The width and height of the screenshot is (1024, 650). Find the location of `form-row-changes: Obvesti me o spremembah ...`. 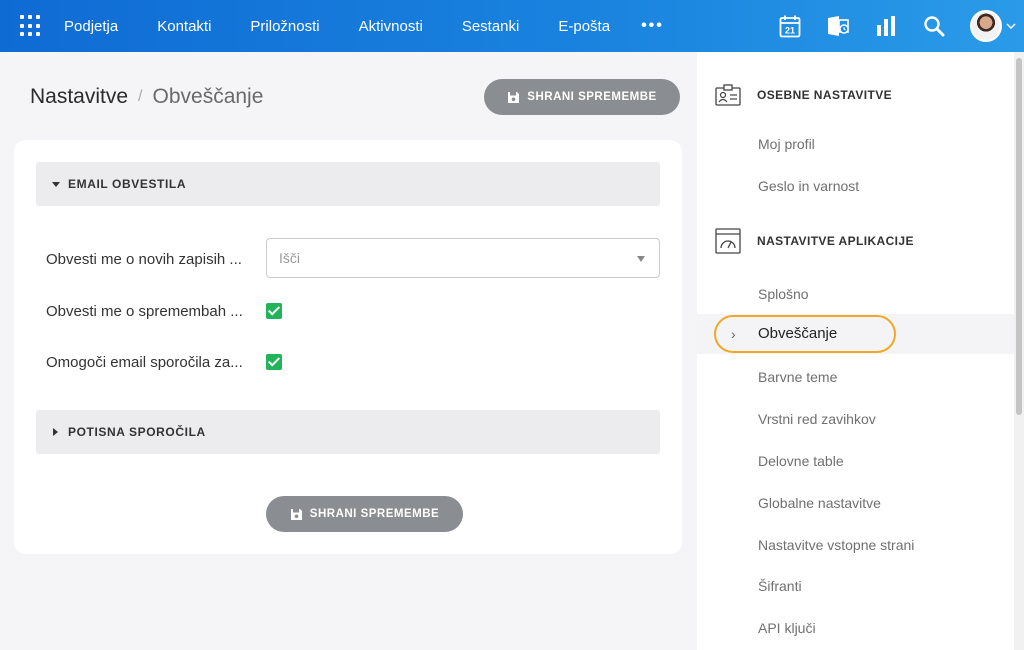

form-row-changes: Obvesti me o spremembah ... is located at coordinates (156, 311).